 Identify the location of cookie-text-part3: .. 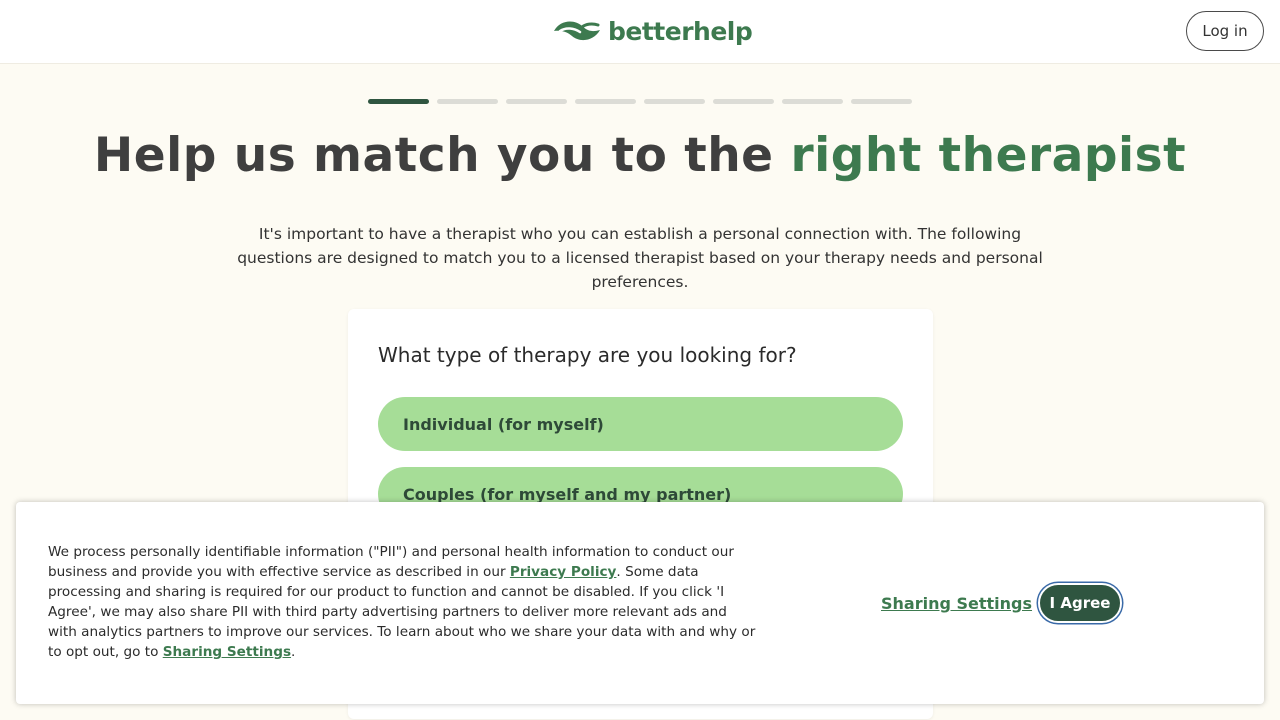
(293, 652).